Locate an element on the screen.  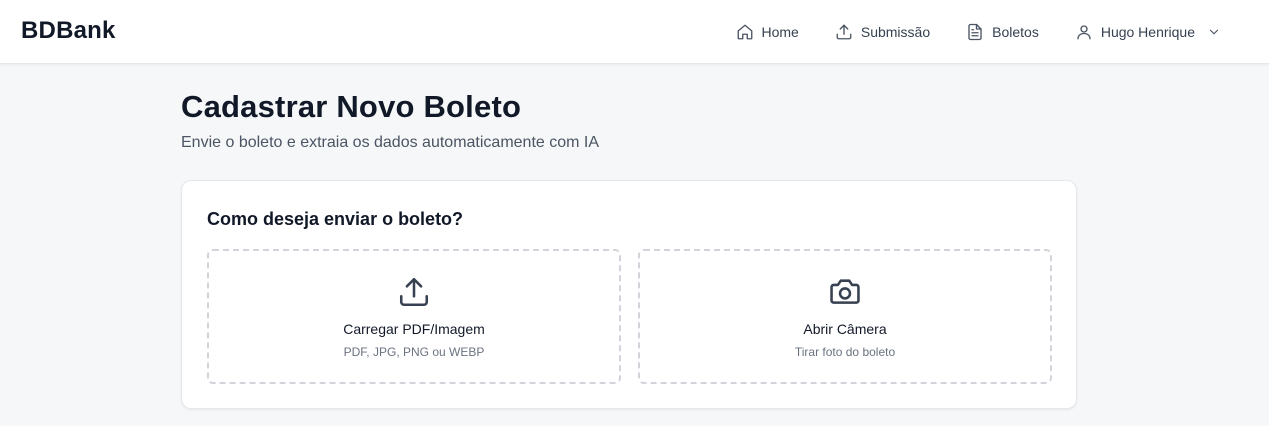
nav-boletos-label: Boletos is located at coordinates (1015, 32).